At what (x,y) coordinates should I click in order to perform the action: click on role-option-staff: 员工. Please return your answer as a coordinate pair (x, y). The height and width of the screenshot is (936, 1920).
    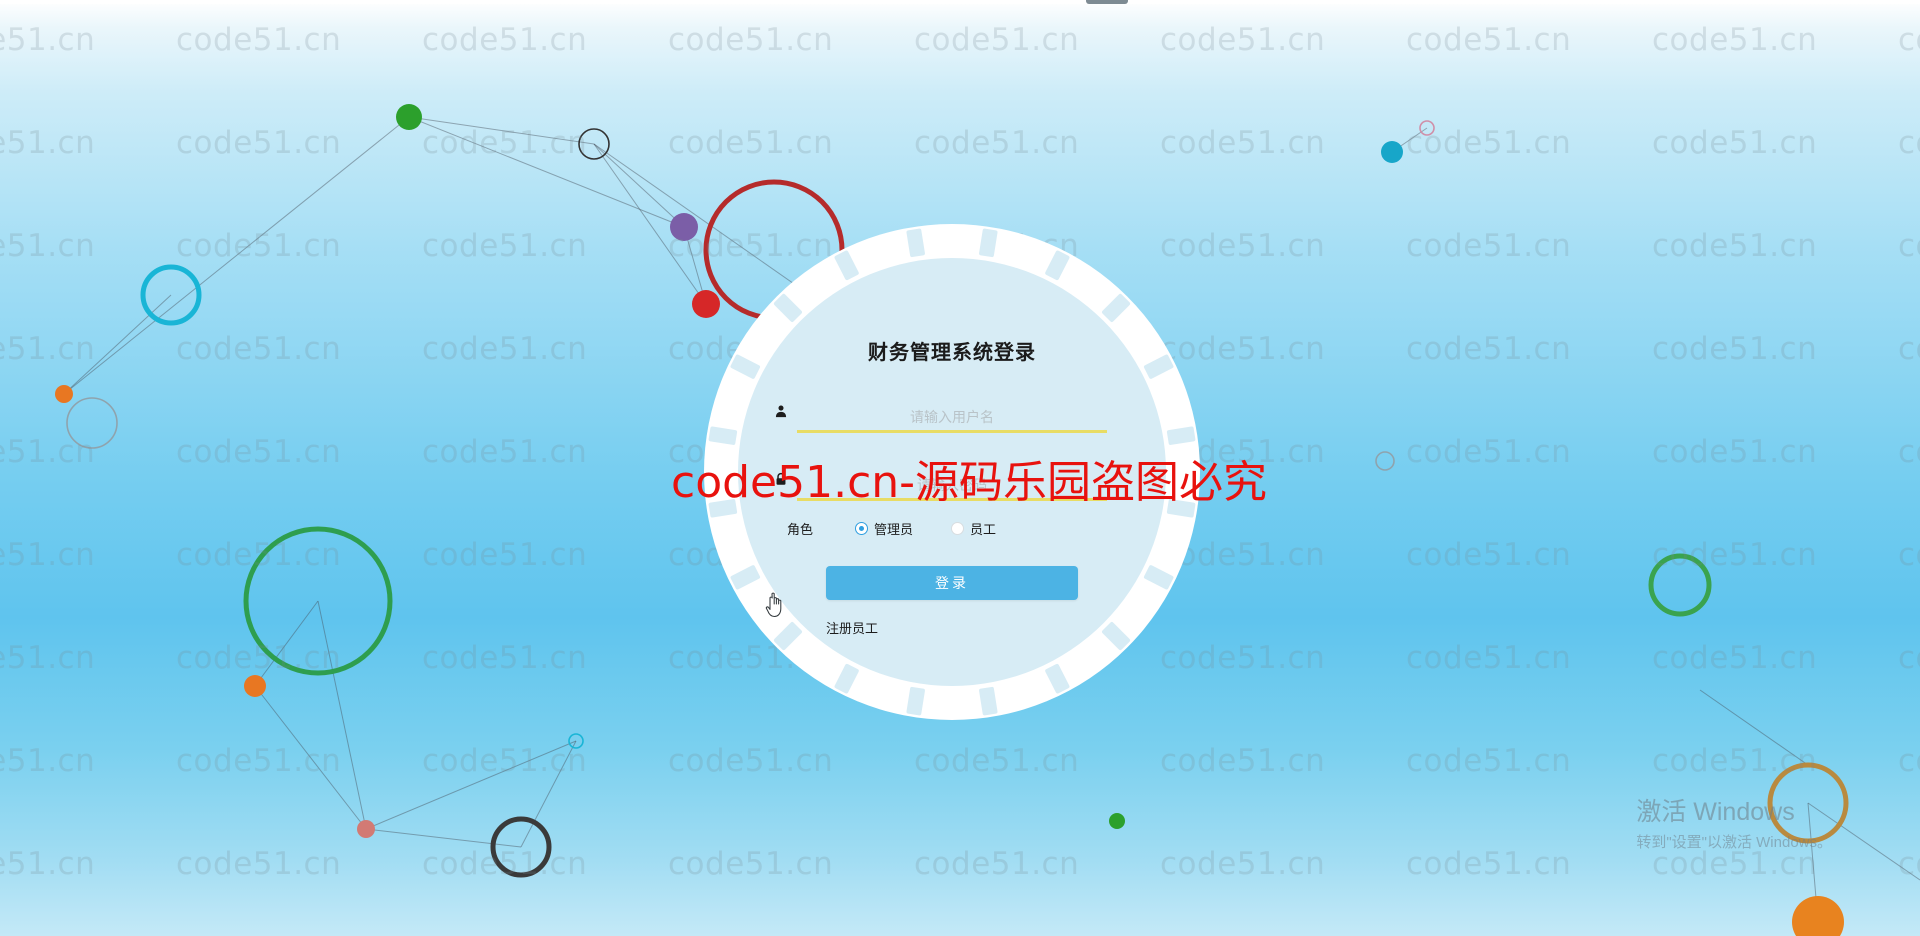
    Looking at the image, I should click on (973, 528).